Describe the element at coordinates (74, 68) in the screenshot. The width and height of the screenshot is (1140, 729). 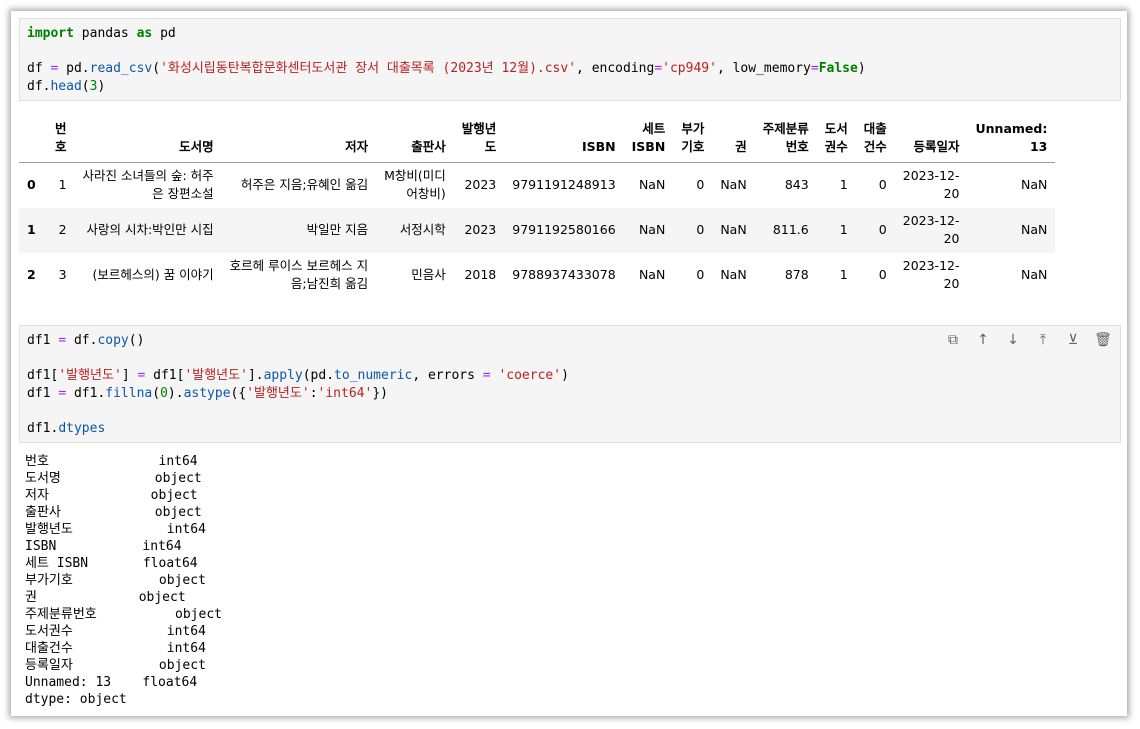
I see `code-text: pd.` at that location.